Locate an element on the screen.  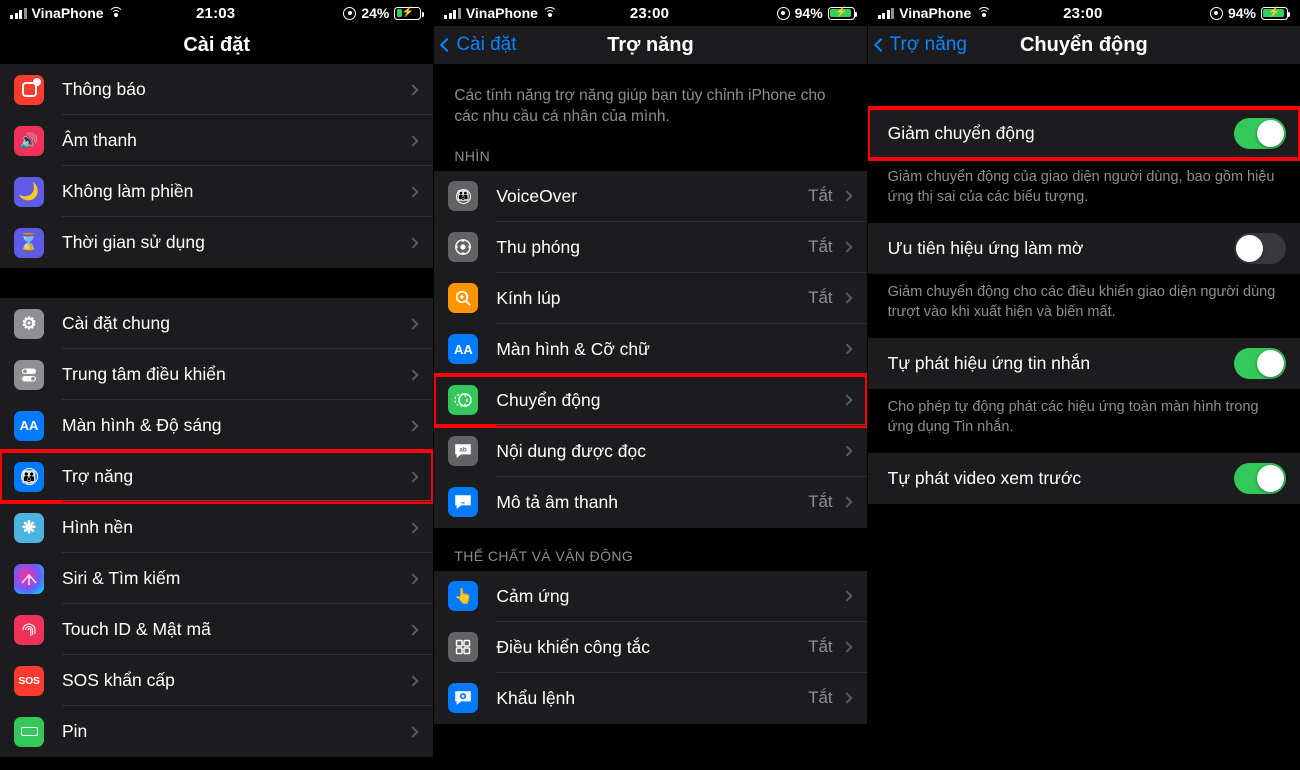
toggle-row-prefer-cross-fade: Ưu tiên hiệu ứng làm mờ is located at coordinates (1083, 249).